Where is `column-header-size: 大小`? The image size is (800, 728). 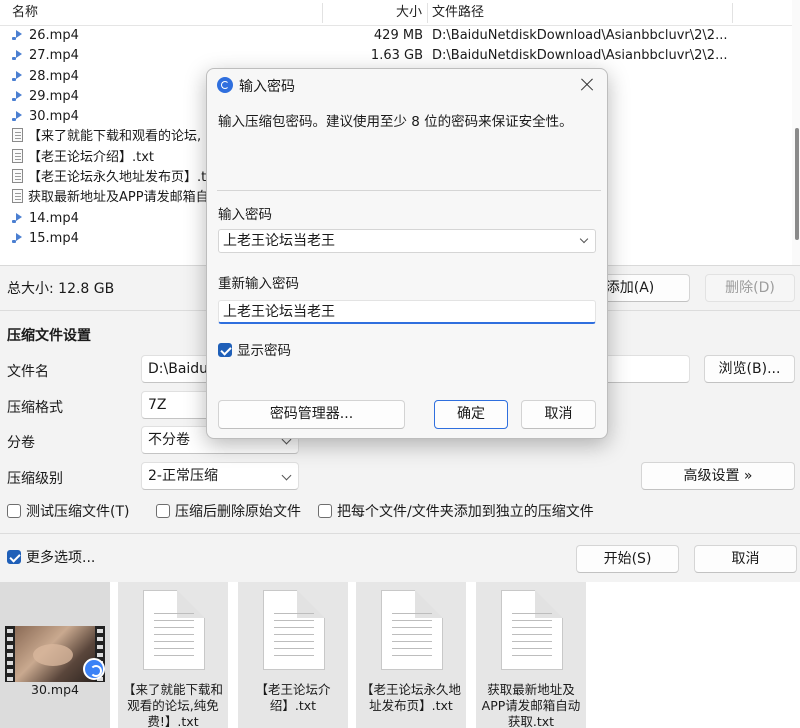 column-header-size: 大小 is located at coordinates (376, 13).